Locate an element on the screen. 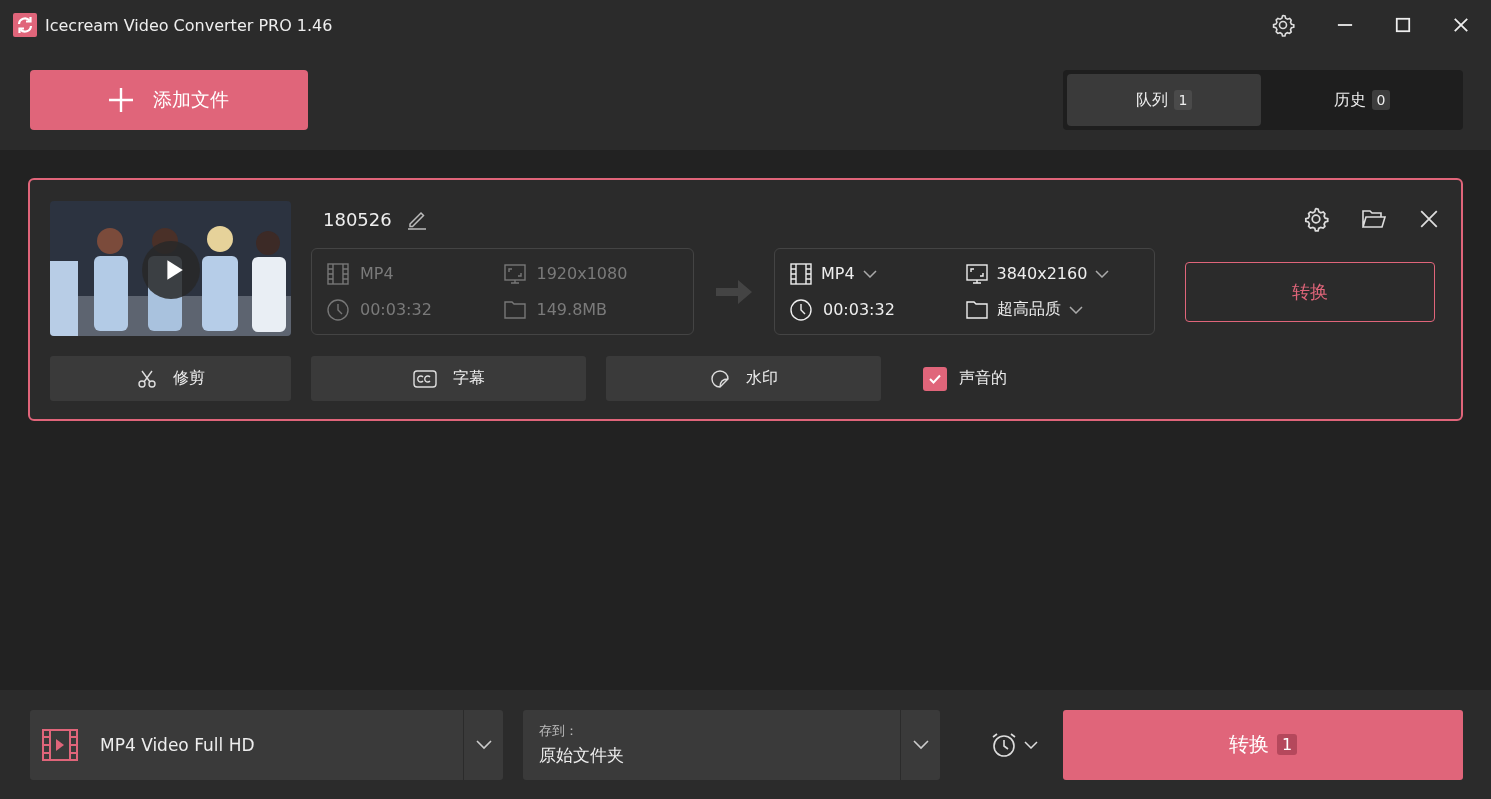  schedule-button is located at coordinates (1014, 744).